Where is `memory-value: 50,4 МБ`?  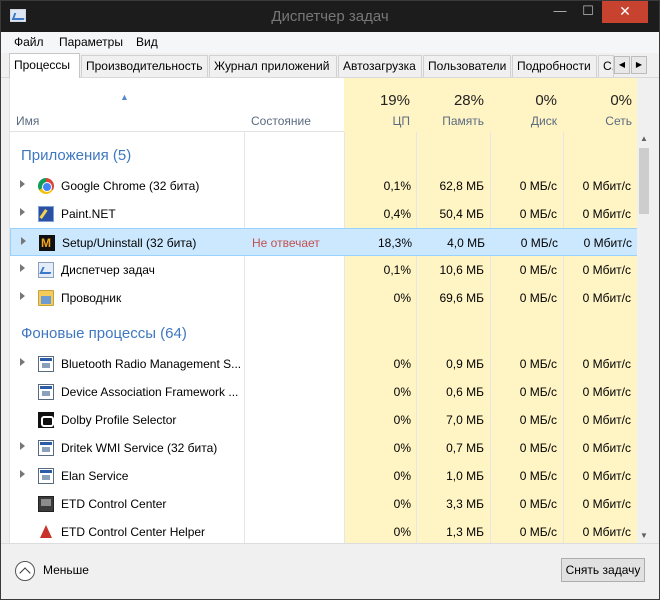 memory-value: 50,4 МБ is located at coordinates (461, 214).